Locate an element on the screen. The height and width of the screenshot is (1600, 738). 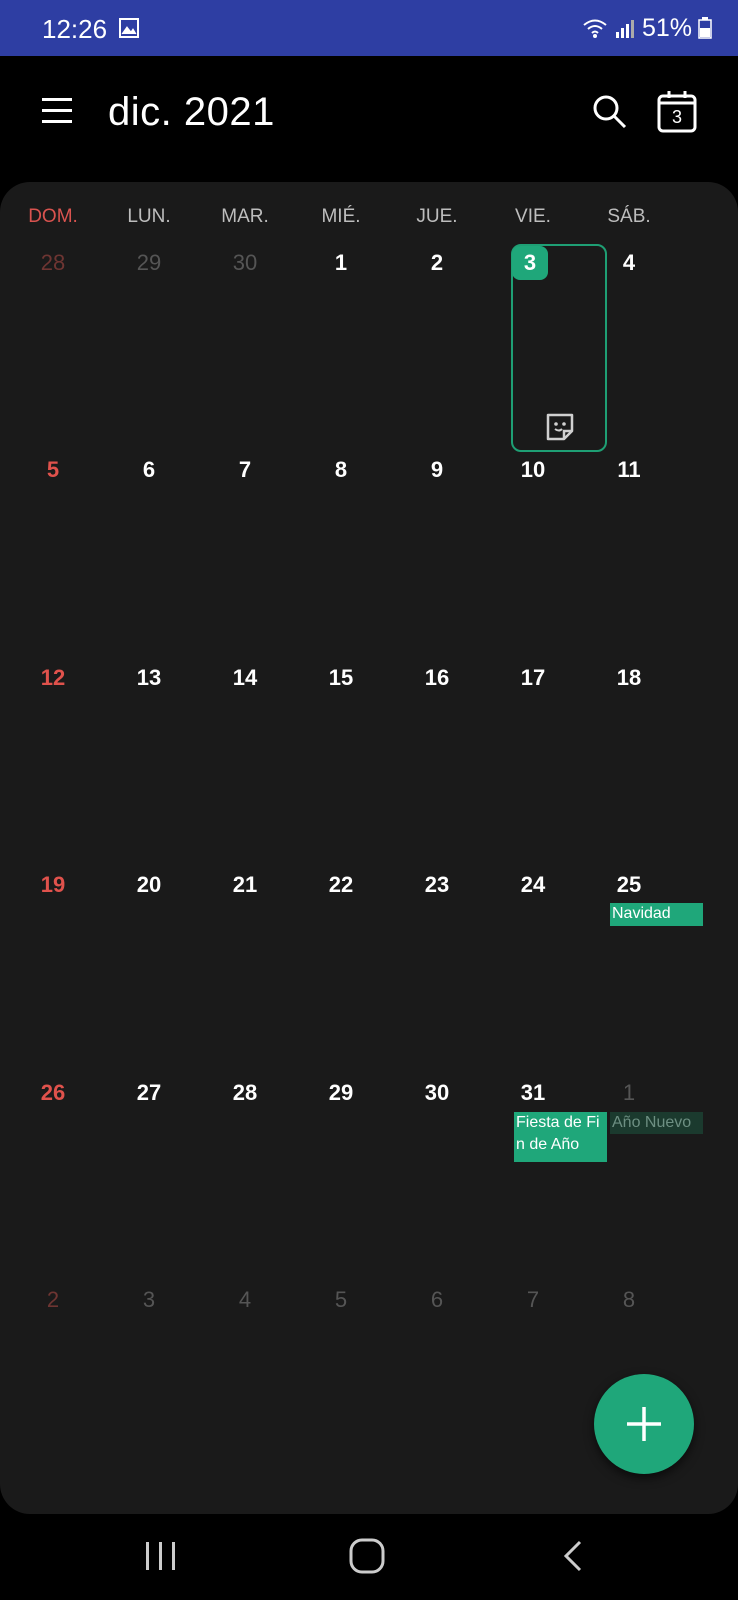
day-cell: 25 is located at coordinates (629, 885).